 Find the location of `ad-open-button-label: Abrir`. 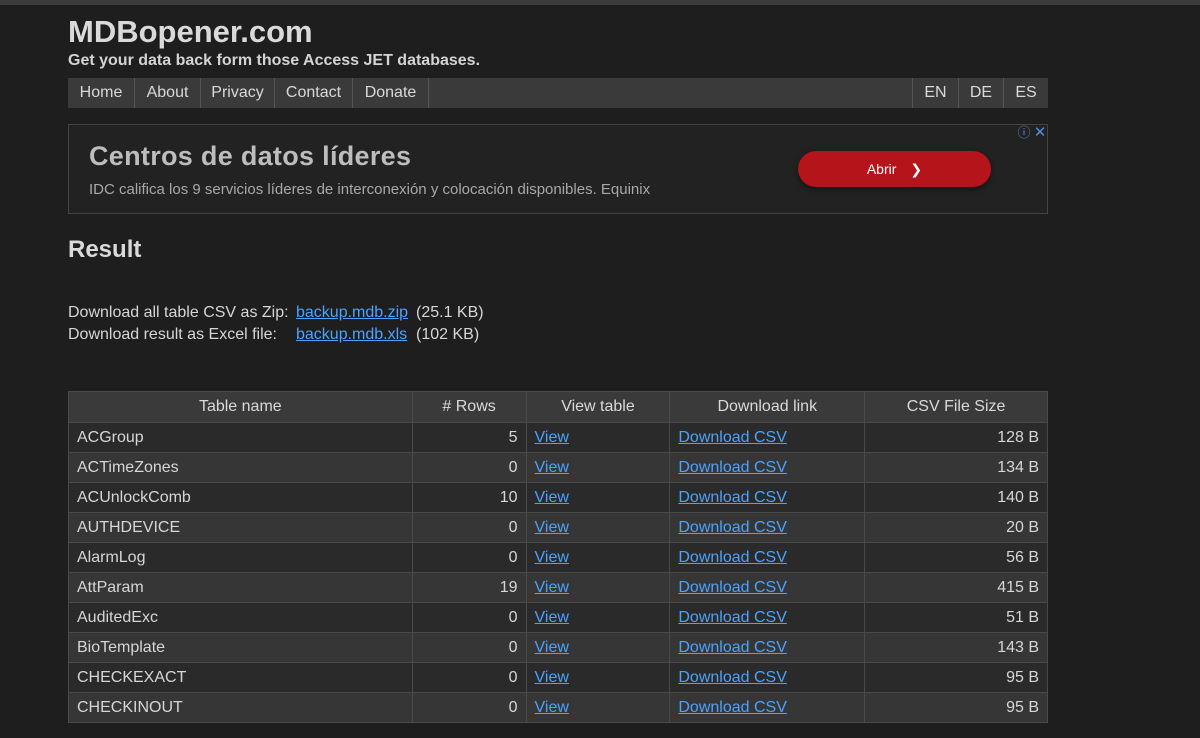

ad-open-button-label: Abrir is located at coordinates (881, 169).